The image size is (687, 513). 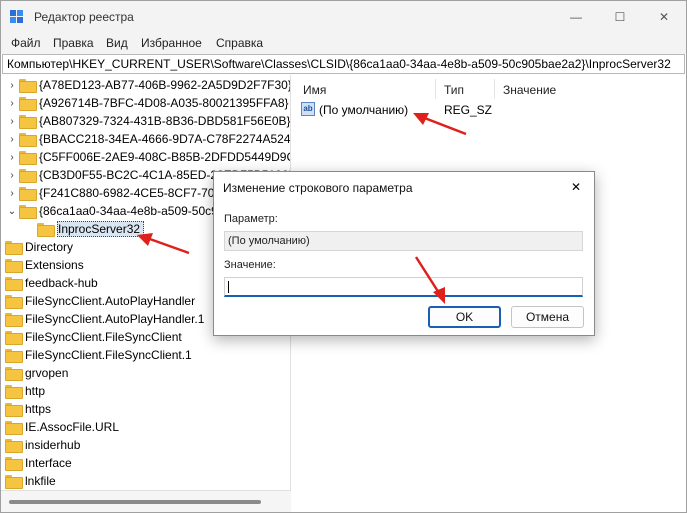 I want to click on column-header-type: Тип, so click(x=454, y=90).